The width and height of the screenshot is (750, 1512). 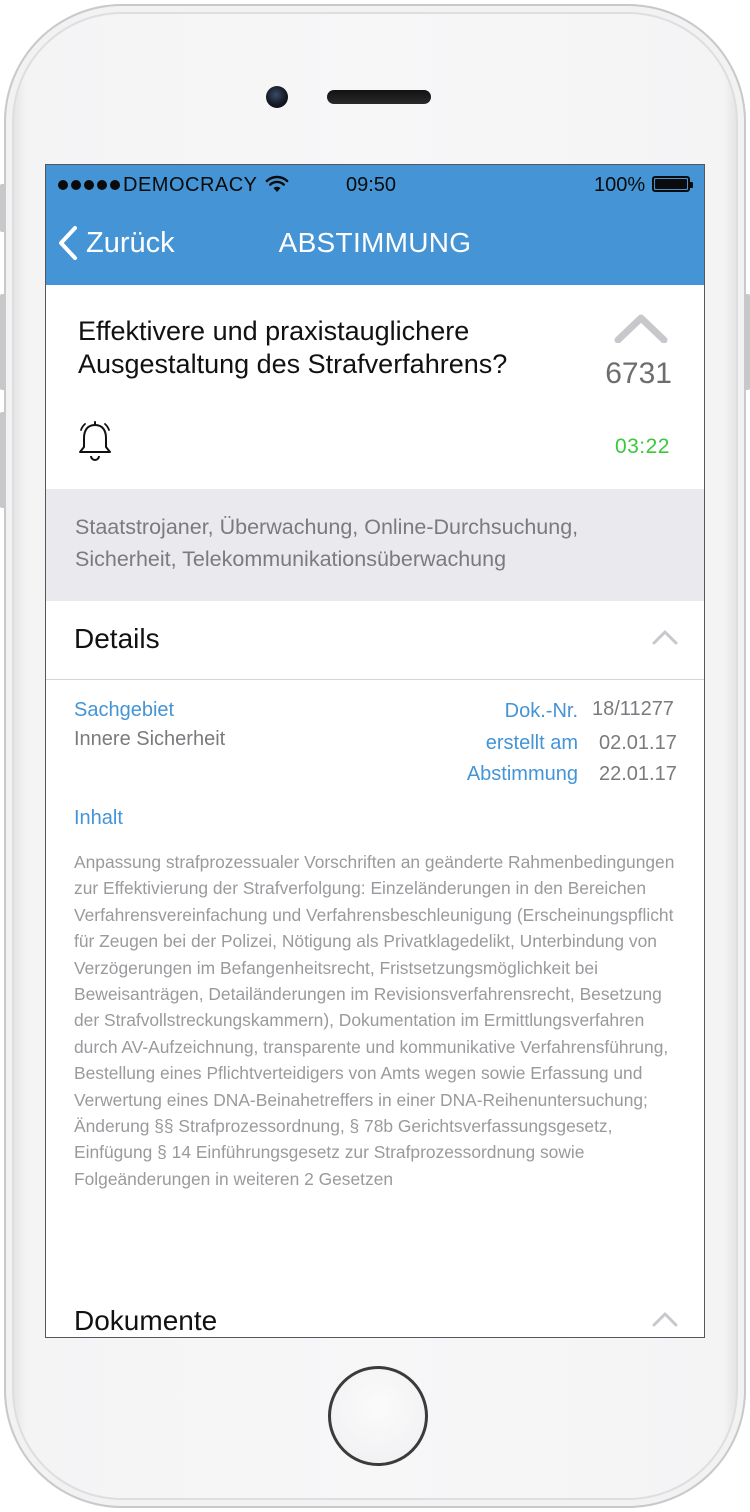 What do you see at coordinates (531, 743) in the screenshot?
I see `erstellt-label: erstellt am` at bounding box center [531, 743].